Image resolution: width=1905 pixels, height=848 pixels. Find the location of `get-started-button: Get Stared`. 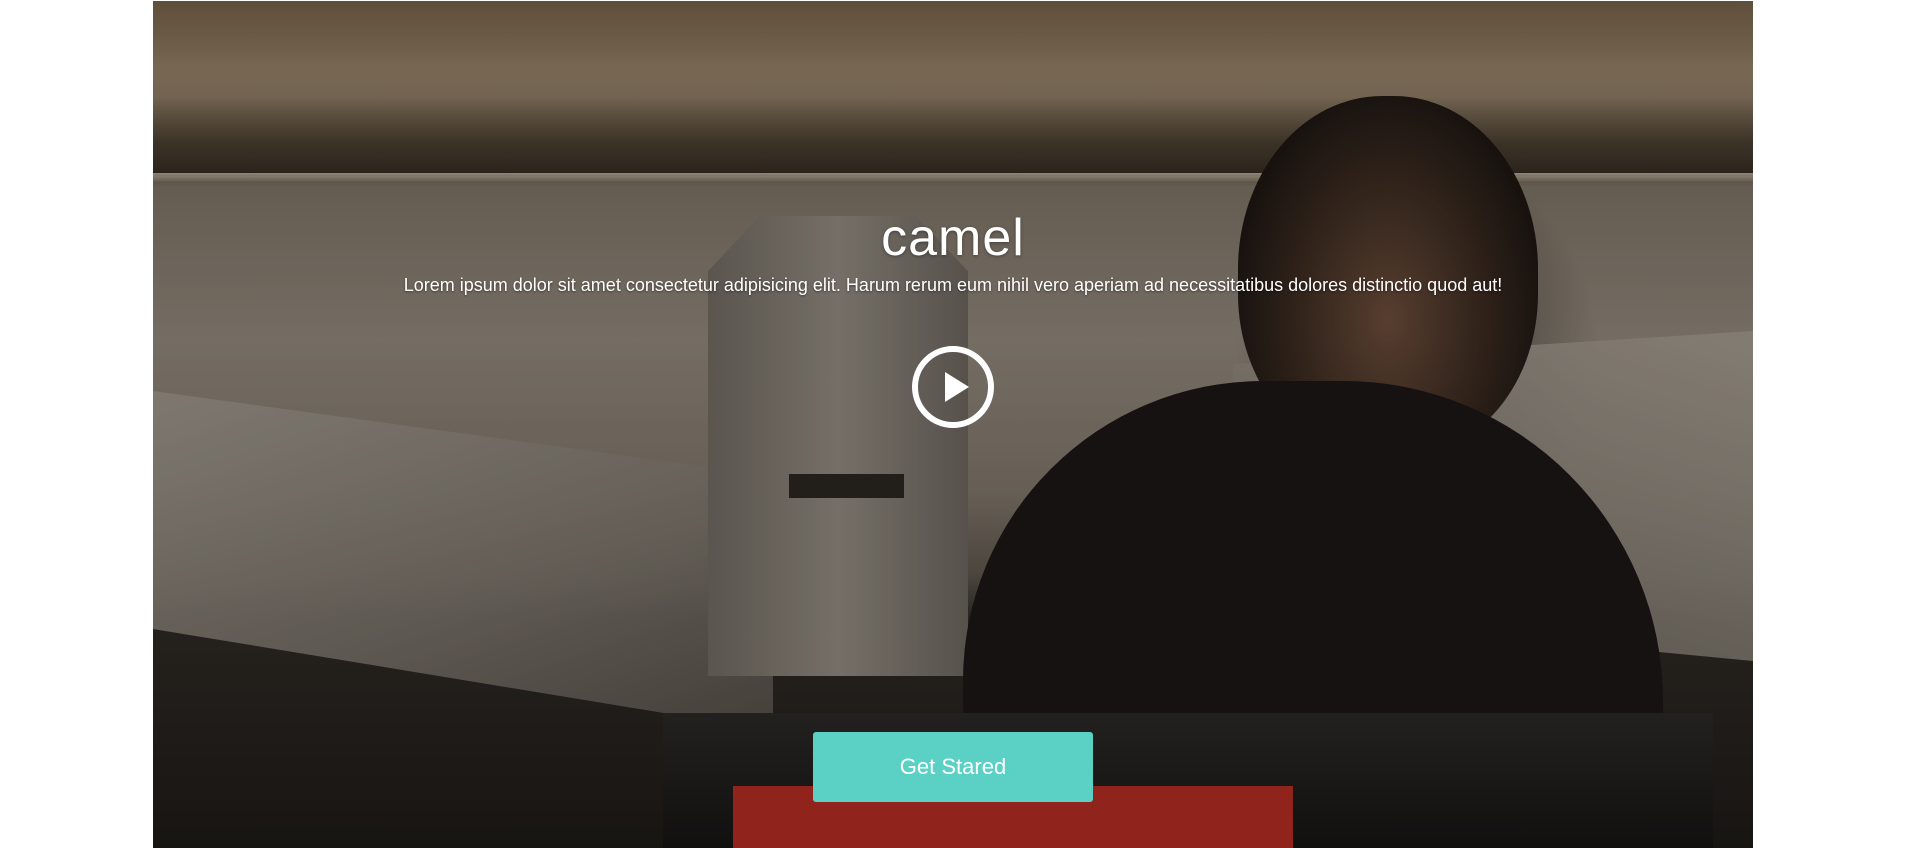

get-started-button: Get Stared is located at coordinates (953, 767).